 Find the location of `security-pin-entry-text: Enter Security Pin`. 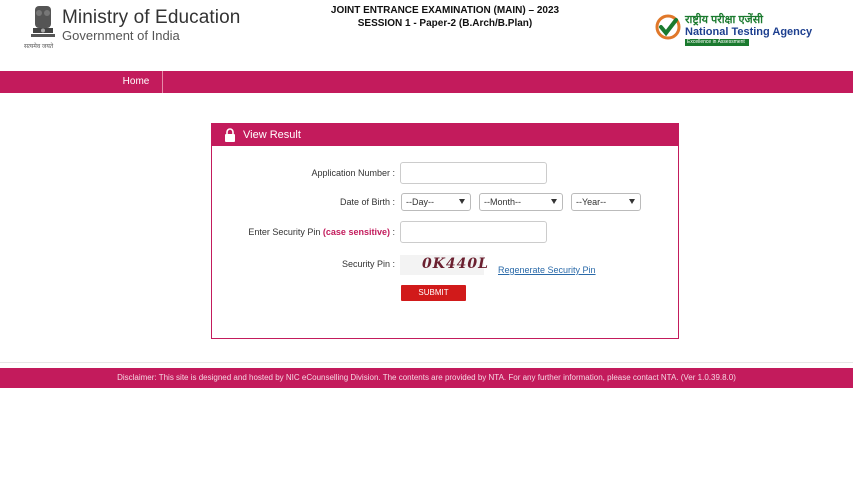

security-pin-entry-text: Enter Security Pin is located at coordinates (284, 232).